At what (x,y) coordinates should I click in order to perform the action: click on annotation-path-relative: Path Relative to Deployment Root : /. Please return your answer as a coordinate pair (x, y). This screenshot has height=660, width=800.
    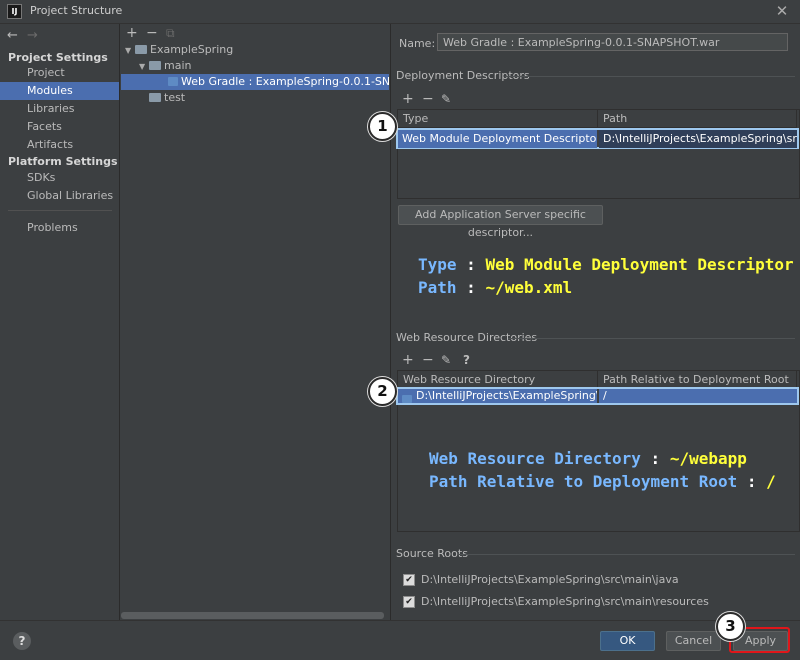
    Looking at the image, I should click on (602, 481).